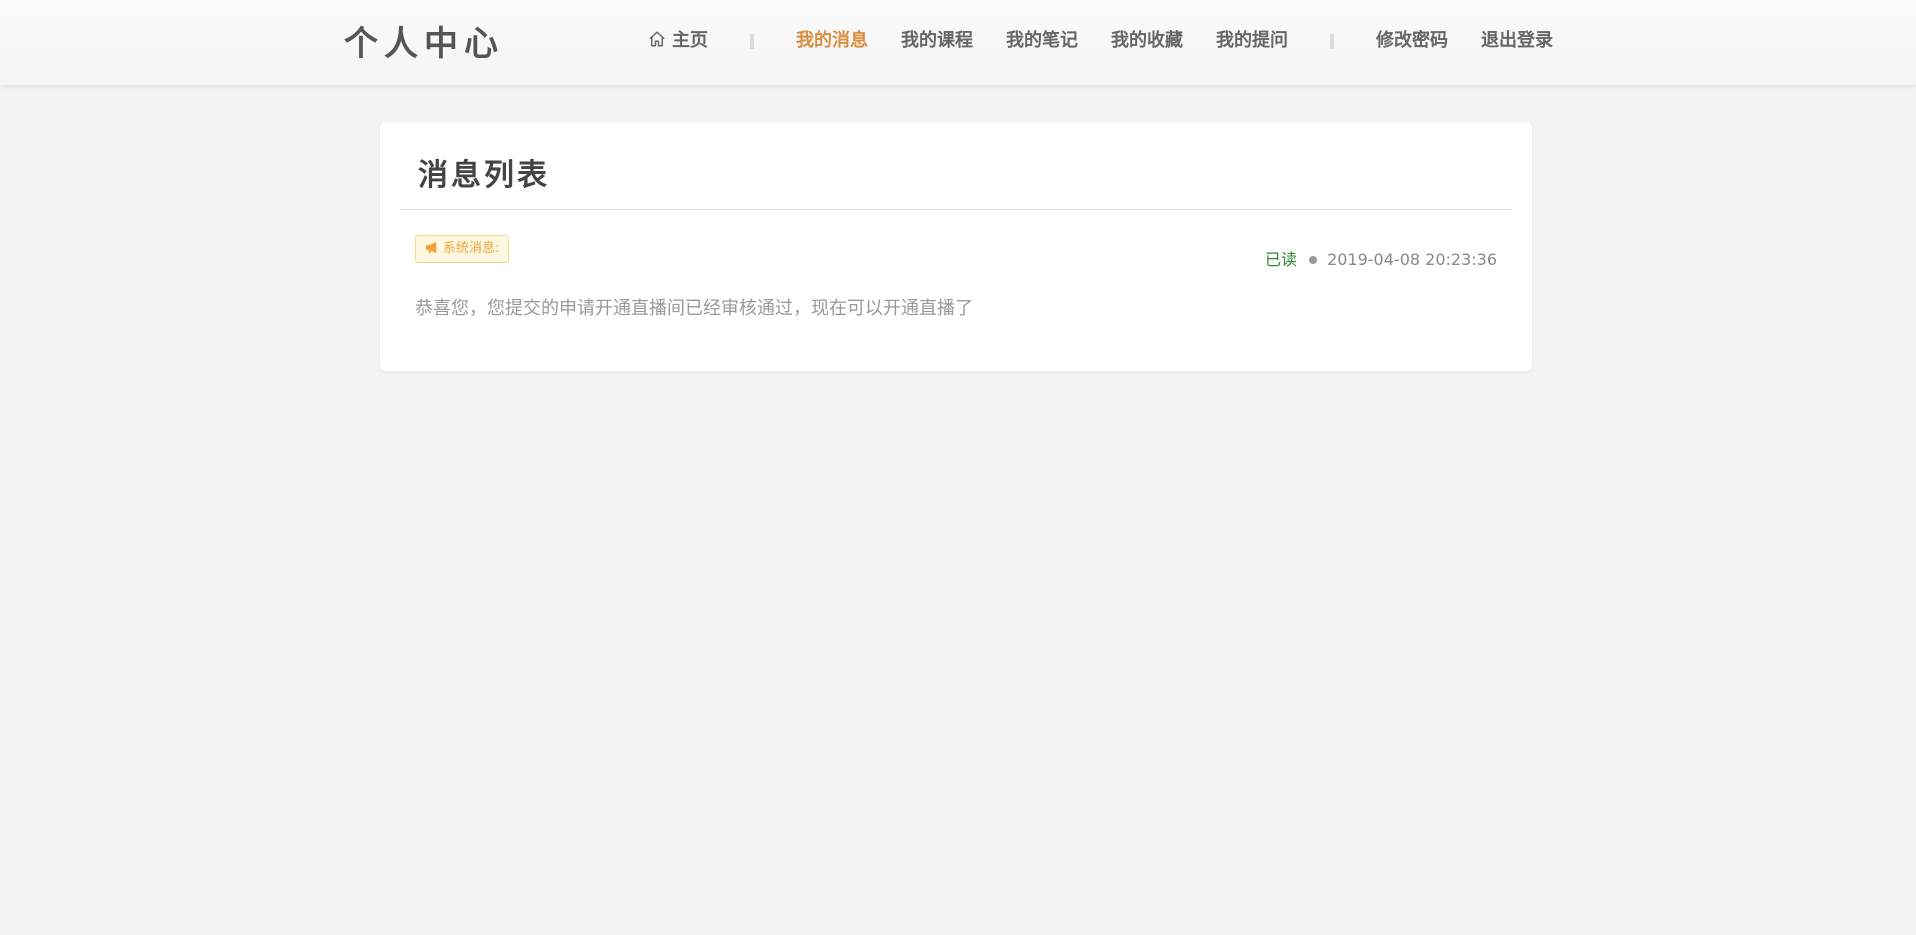  Describe the element at coordinates (1412, 259) in the screenshot. I see `message-time: 2019-04-08 20:23:36` at that location.